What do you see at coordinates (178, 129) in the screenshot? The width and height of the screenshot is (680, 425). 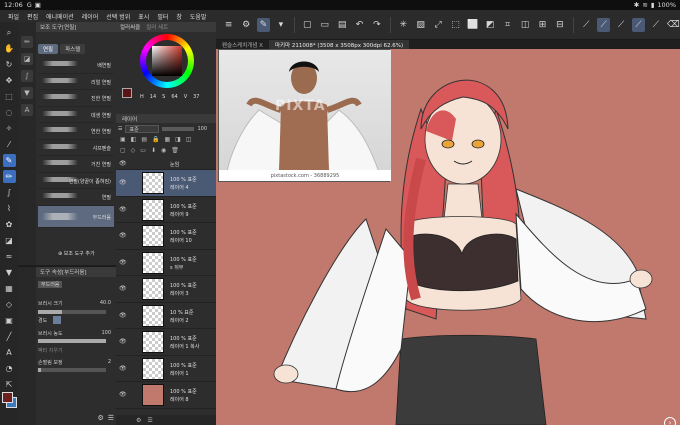 I see `opacity-slider` at bounding box center [178, 129].